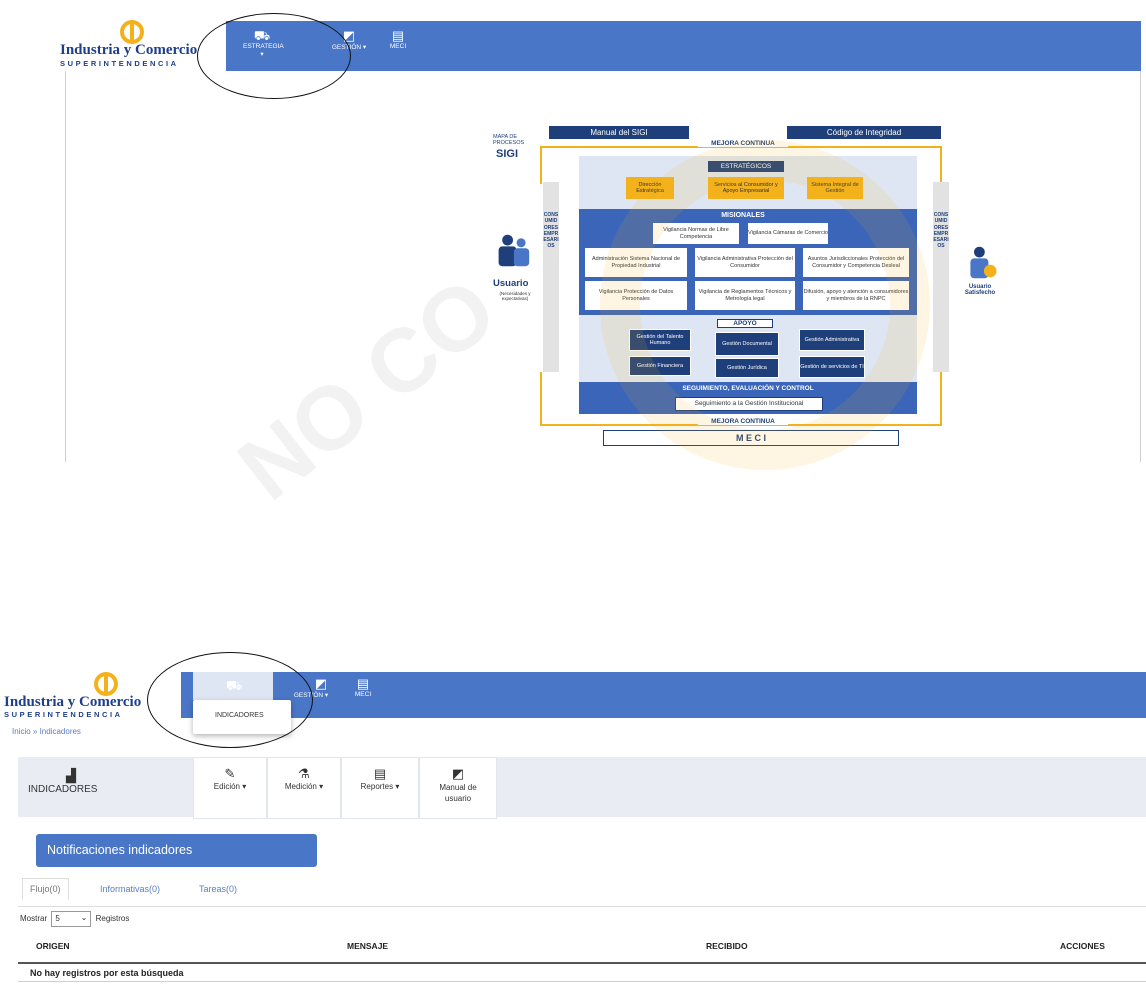  What do you see at coordinates (53, 946) in the screenshot?
I see `col-origen: ORIGEN` at bounding box center [53, 946].